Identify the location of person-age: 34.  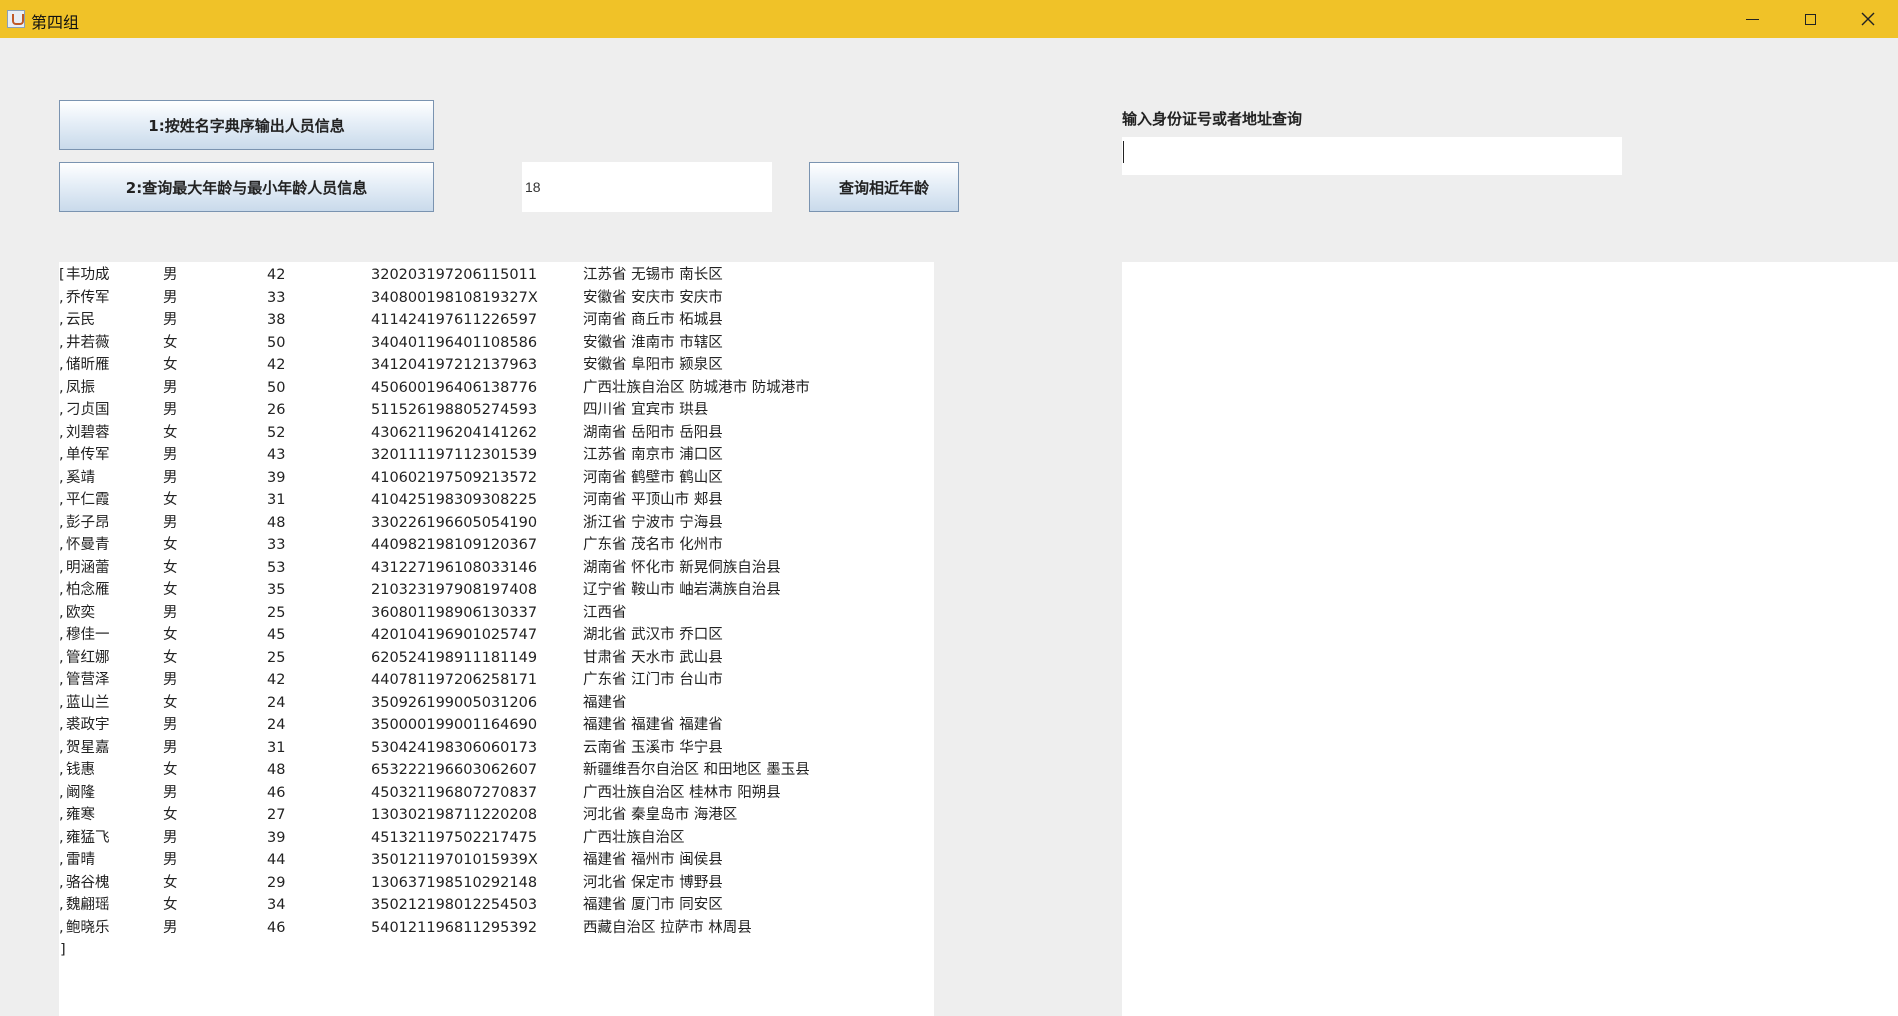
(276, 905).